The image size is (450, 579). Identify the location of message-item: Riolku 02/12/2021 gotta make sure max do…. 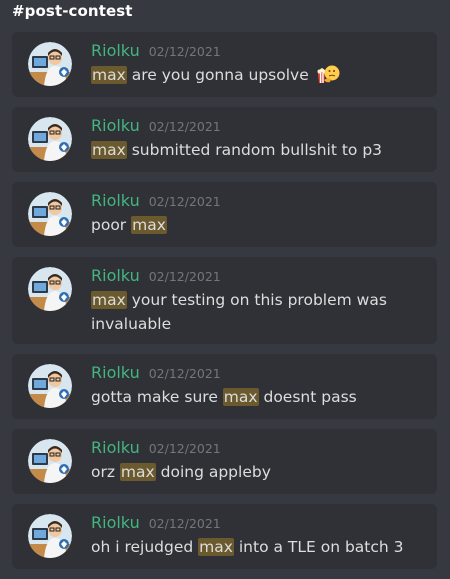
(224, 386).